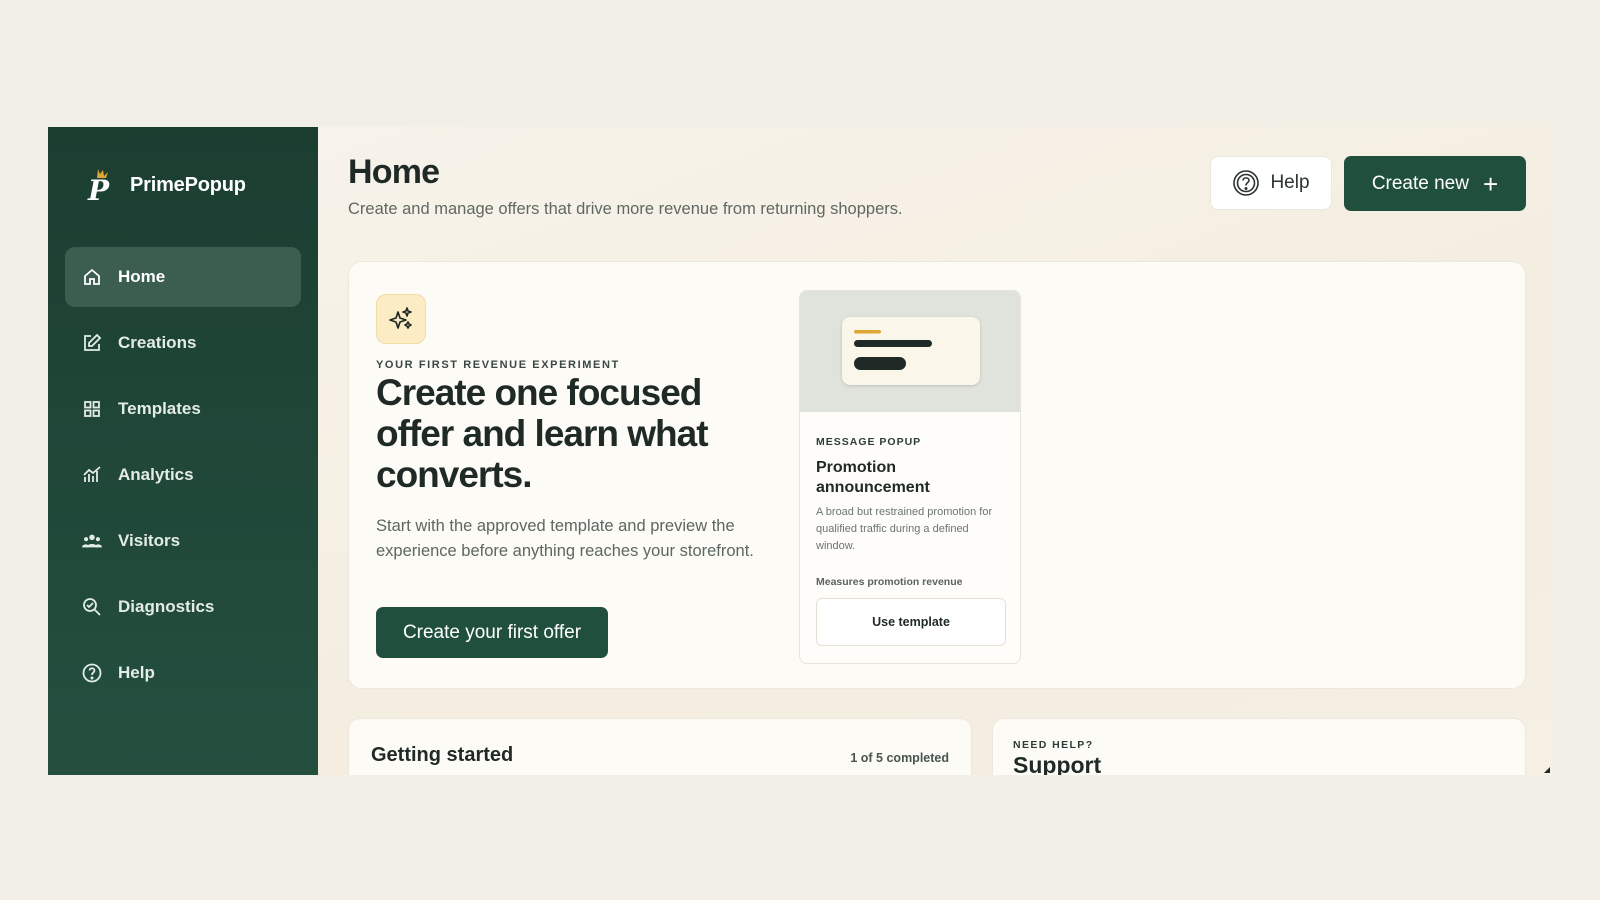 Image resolution: width=1600 pixels, height=900 pixels. Describe the element at coordinates (492, 632) in the screenshot. I see `create-first-offer-button: Create your first offer` at that location.